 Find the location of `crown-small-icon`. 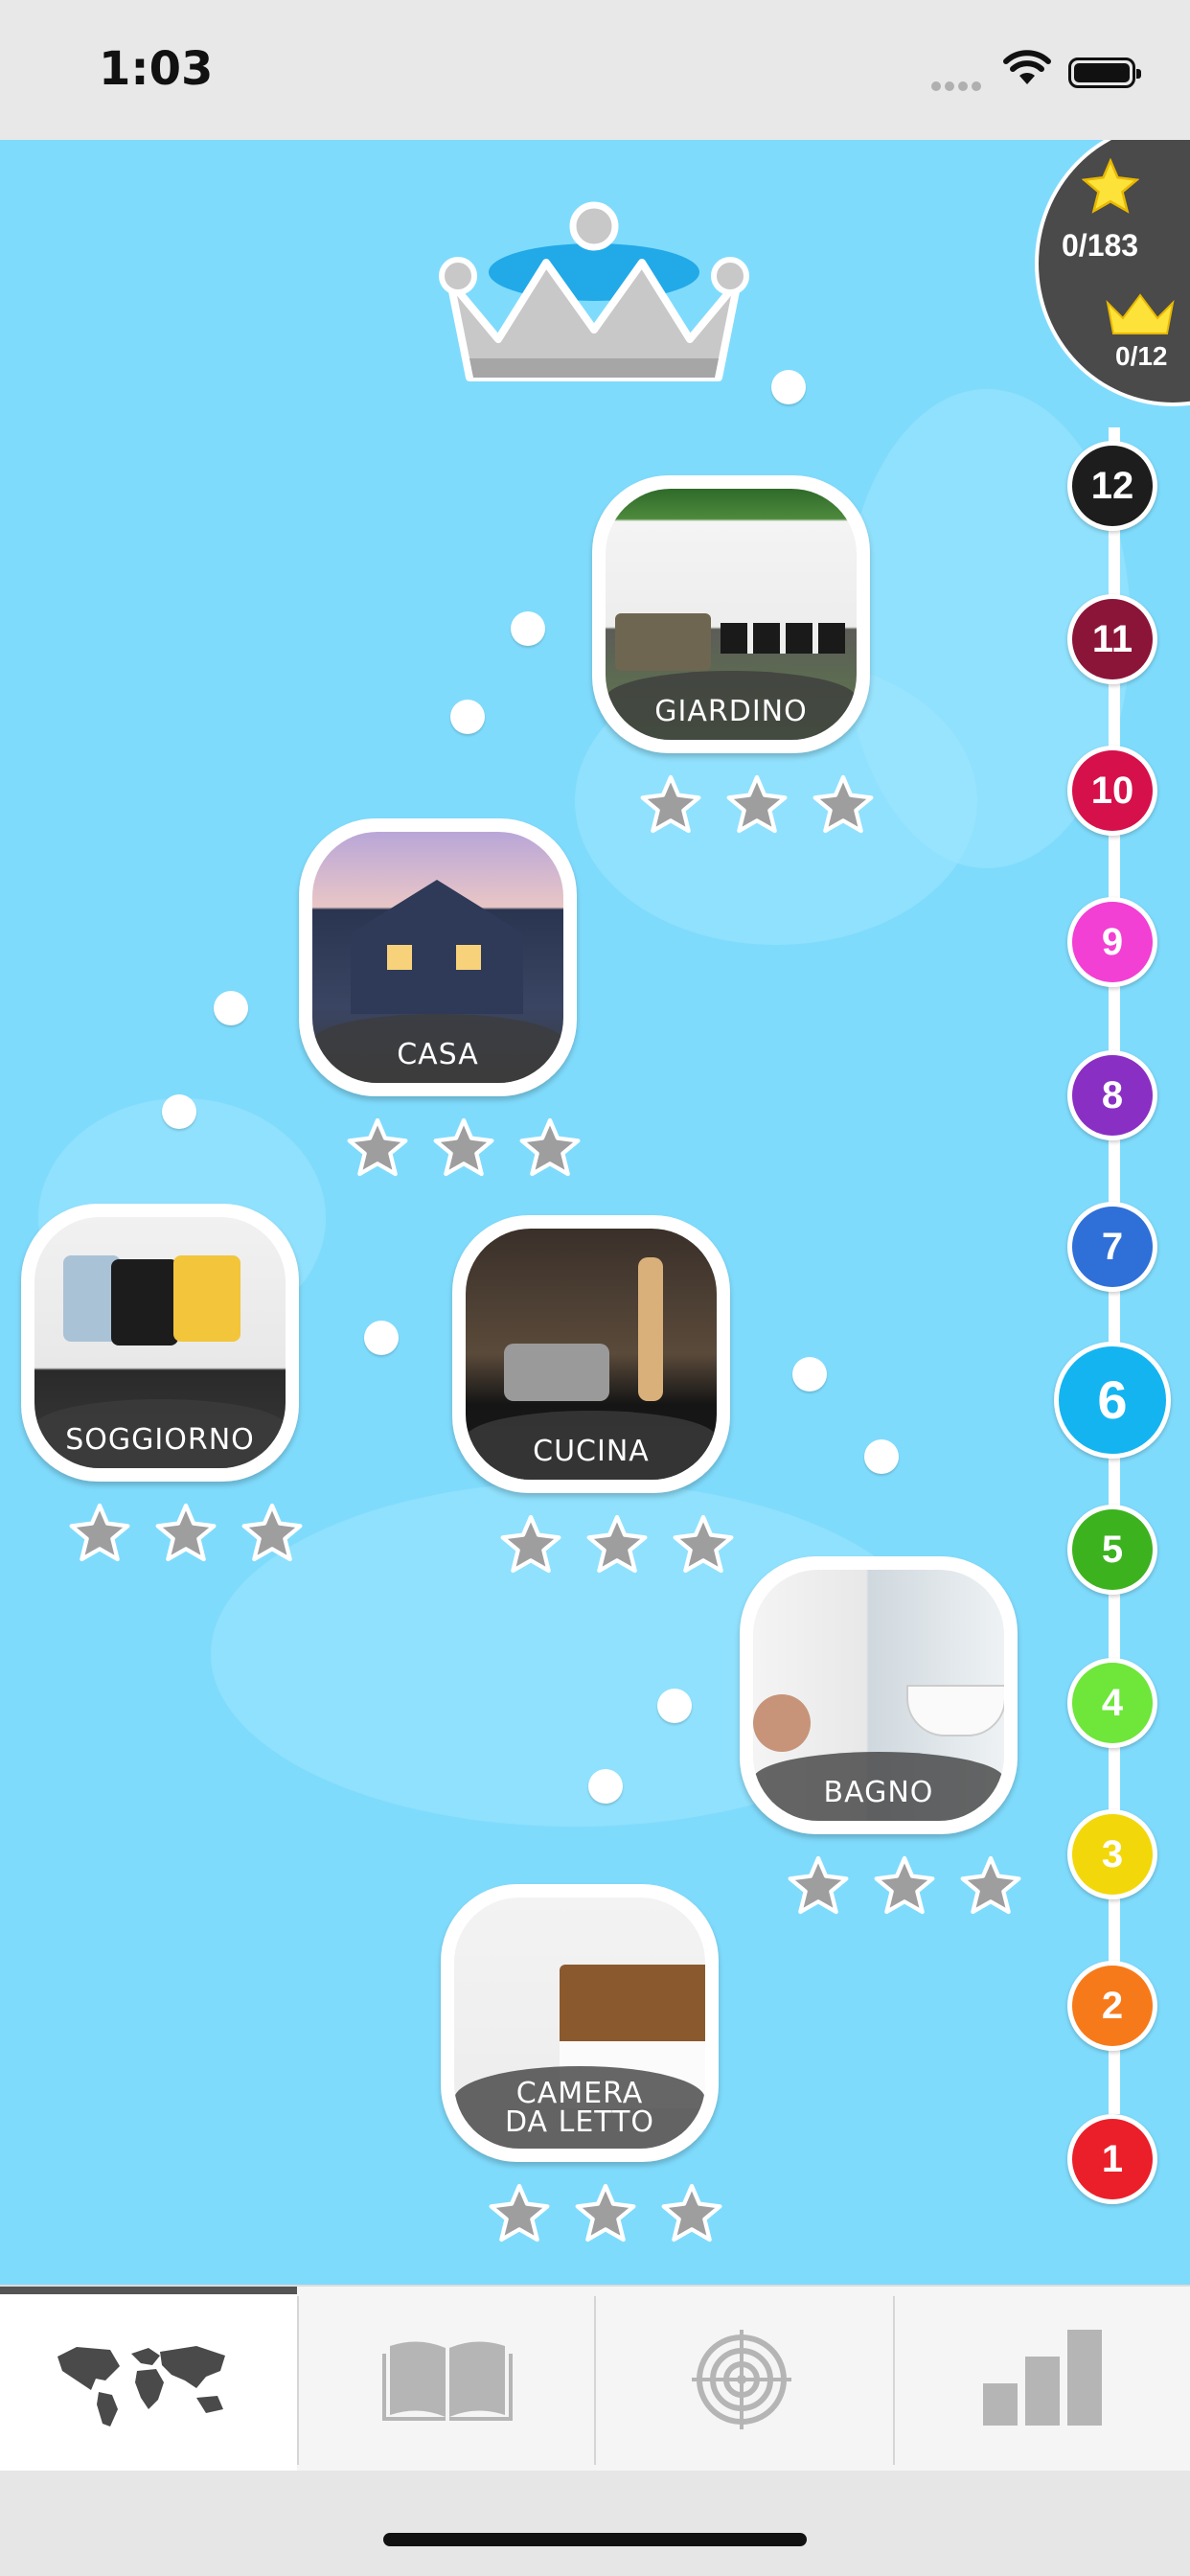

crown-small-icon is located at coordinates (1140, 313).